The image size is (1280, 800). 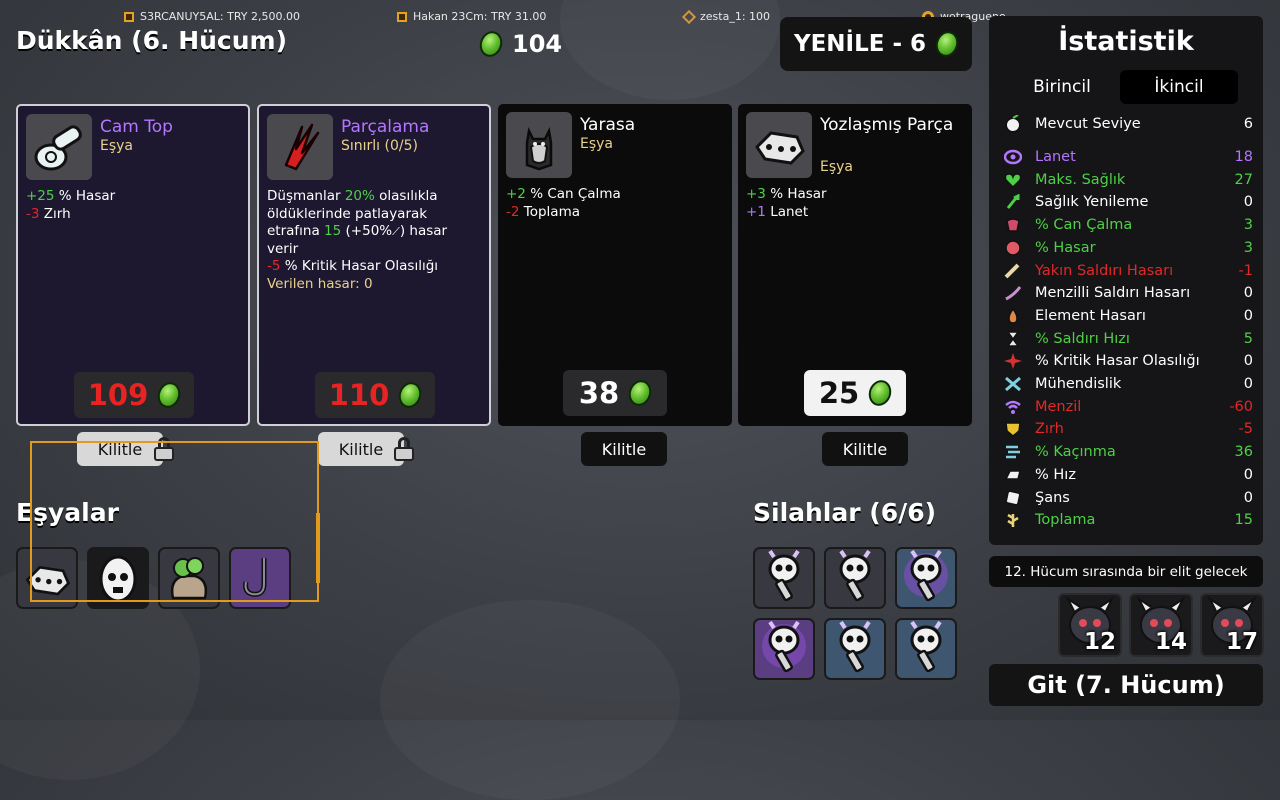 I want to click on weapons-title: Silahlar (6/6), so click(x=845, y=512).